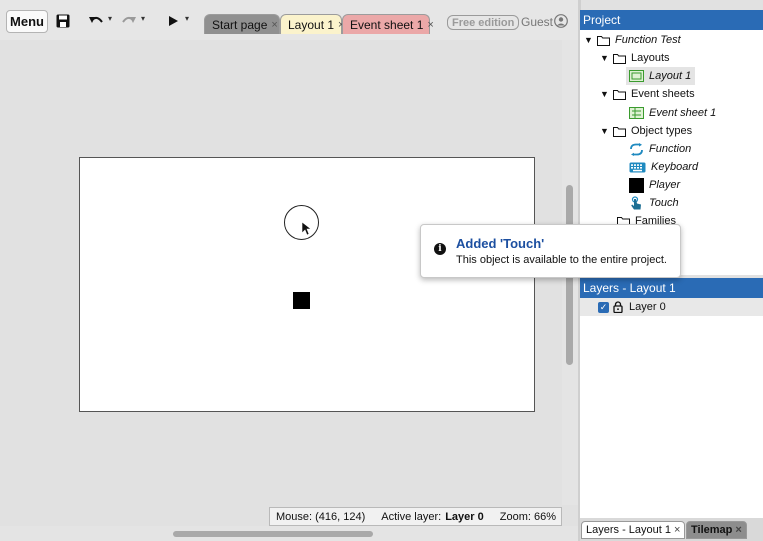 This screenshot has height=541, width=763. I want to click on horizontal-scrollbar-thumb, so click(273, 534).